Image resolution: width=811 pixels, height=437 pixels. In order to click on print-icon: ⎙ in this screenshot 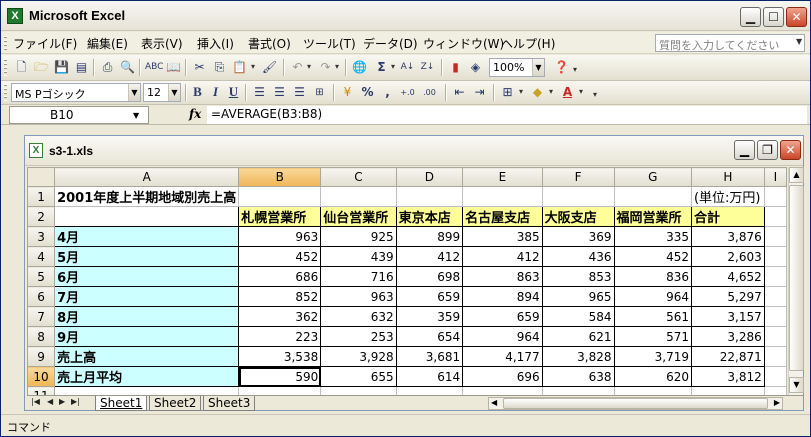, I will do `click(107, 67)`.